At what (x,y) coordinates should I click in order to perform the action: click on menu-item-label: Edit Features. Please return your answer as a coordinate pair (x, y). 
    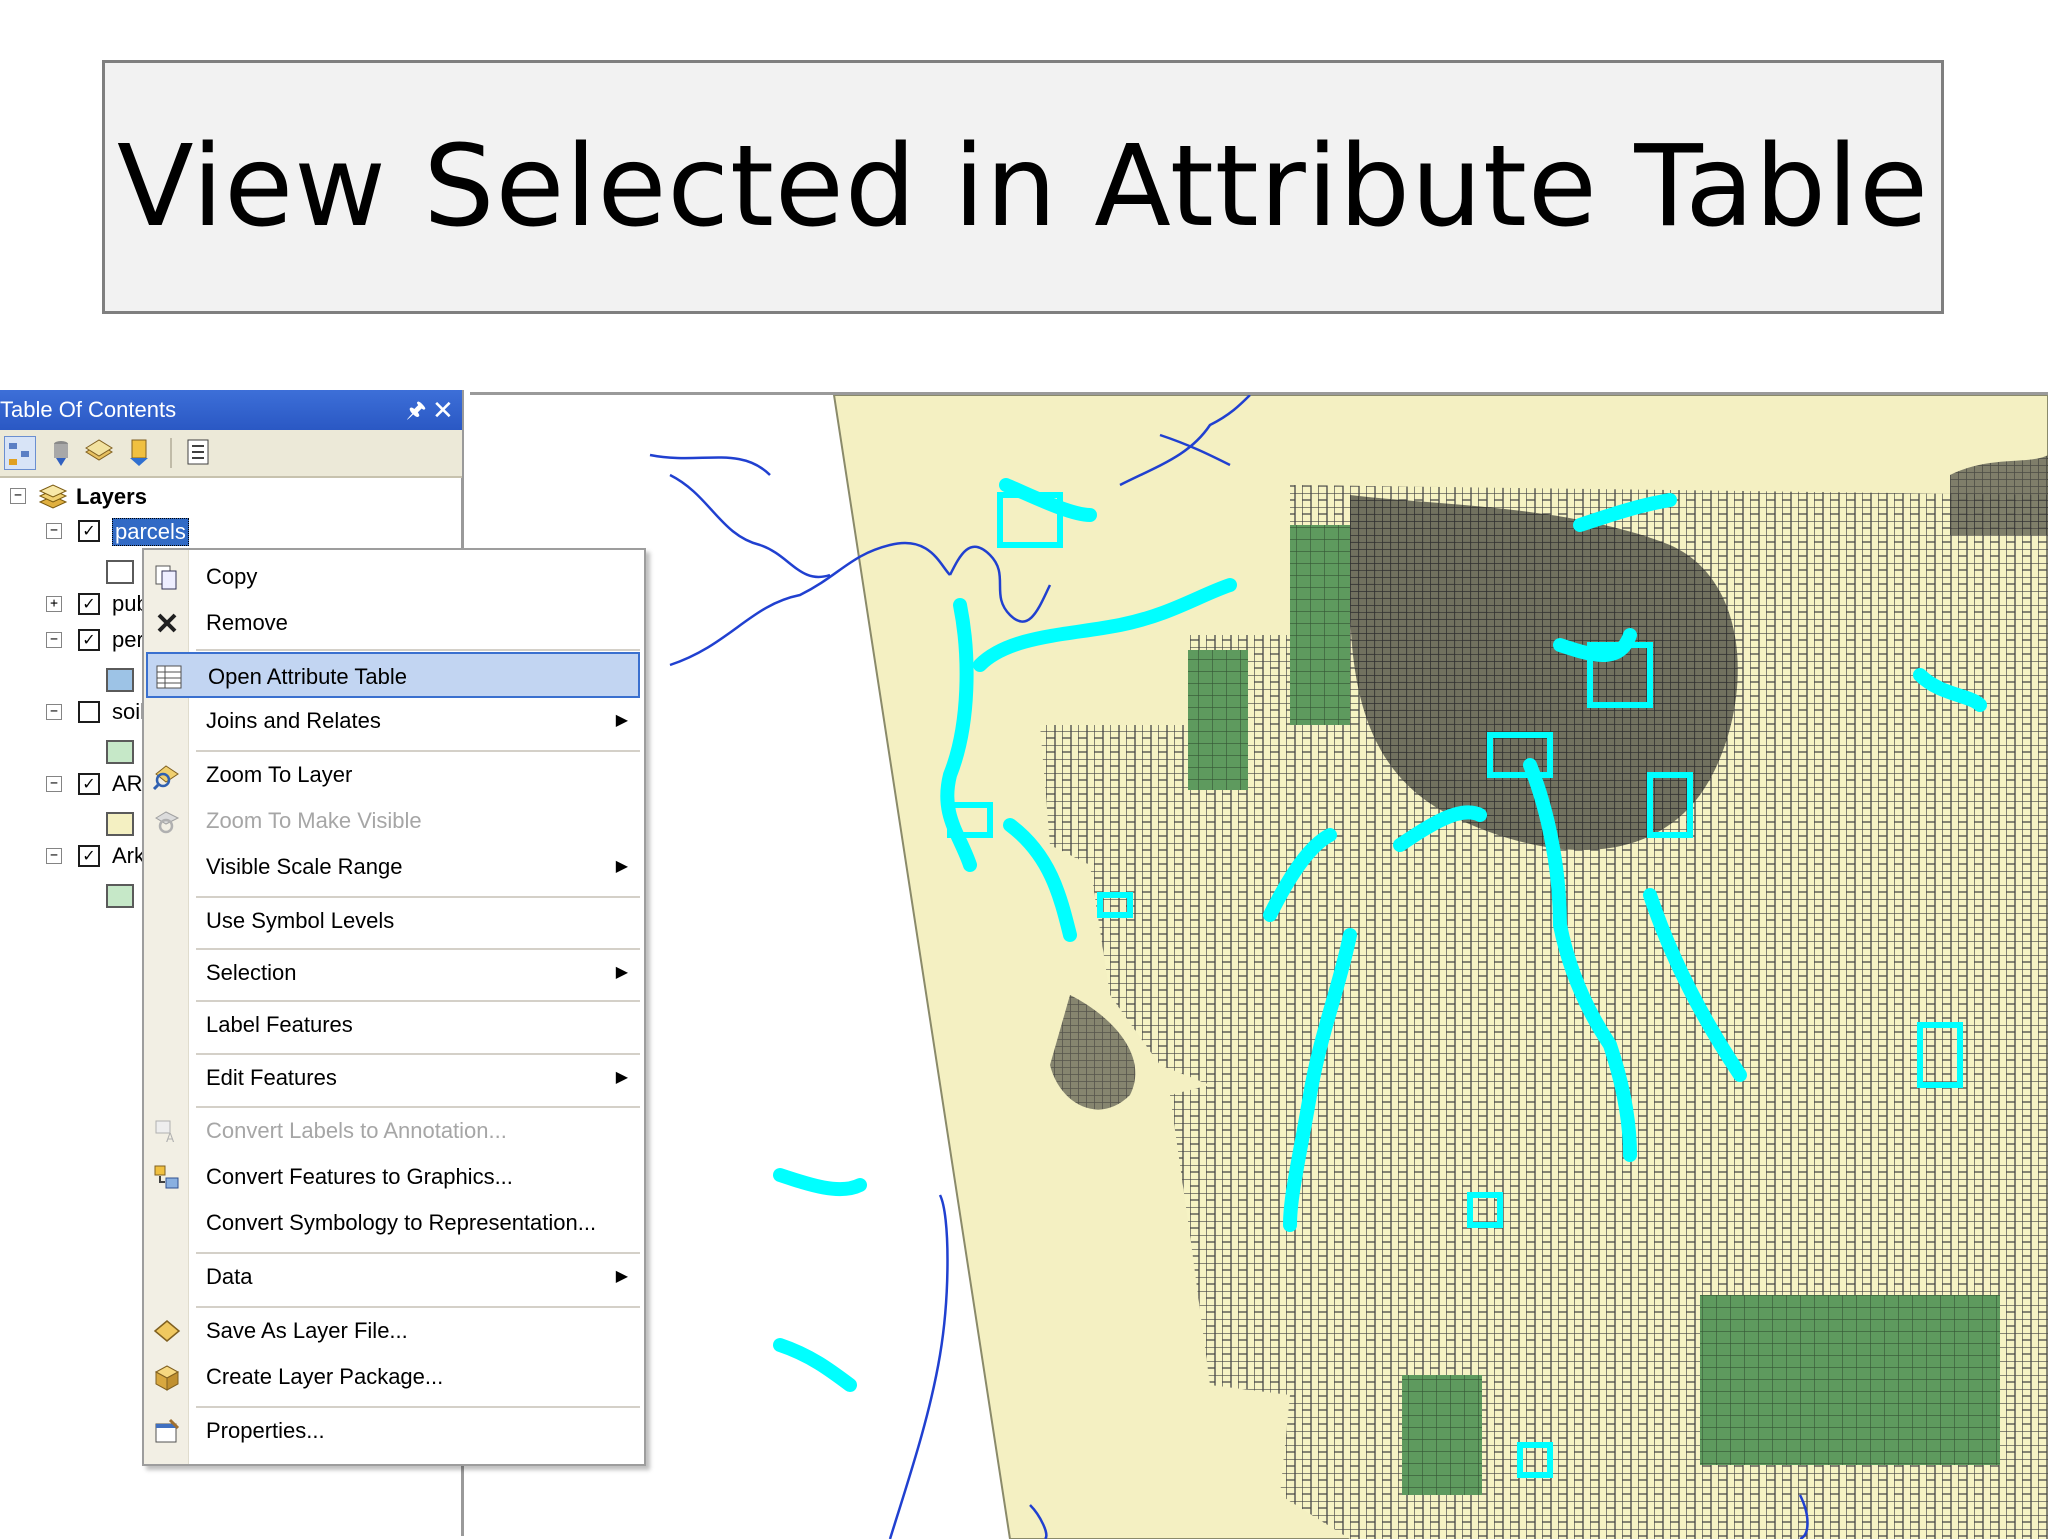
    Looking at the image, I should click on (271, 1077).